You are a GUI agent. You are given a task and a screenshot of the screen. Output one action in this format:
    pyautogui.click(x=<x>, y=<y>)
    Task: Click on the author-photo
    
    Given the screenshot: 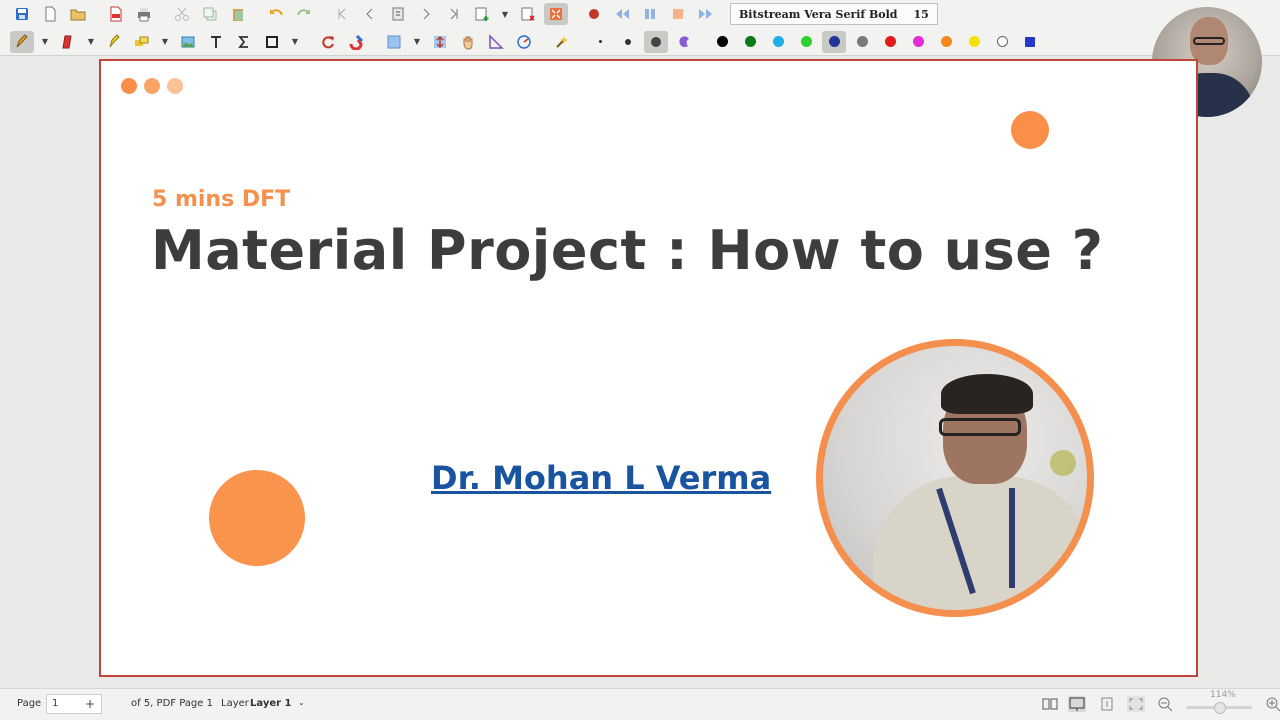 What is the action you would take?
    pyautogui.click(x=955, y=478)
    